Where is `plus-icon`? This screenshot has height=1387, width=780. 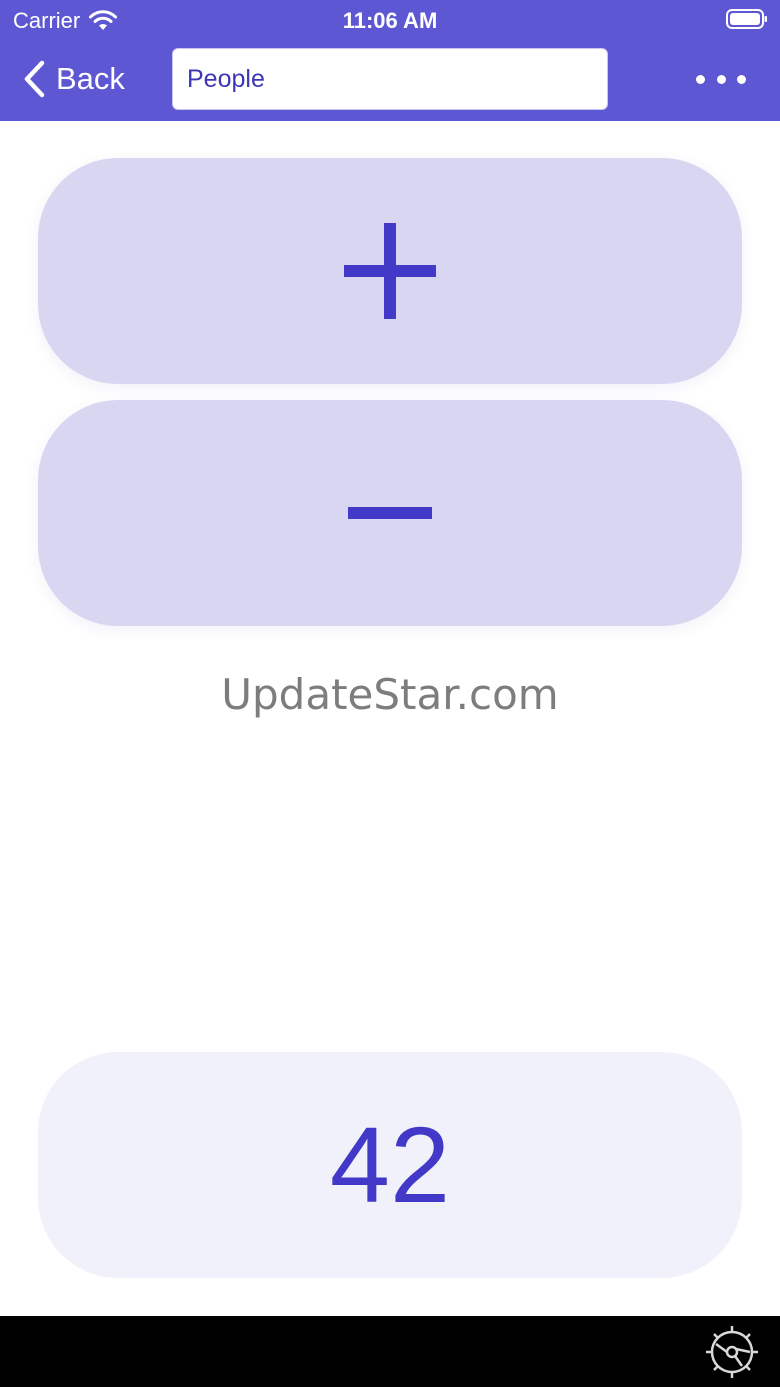 plus-icon is located at coordinates (390, 271).